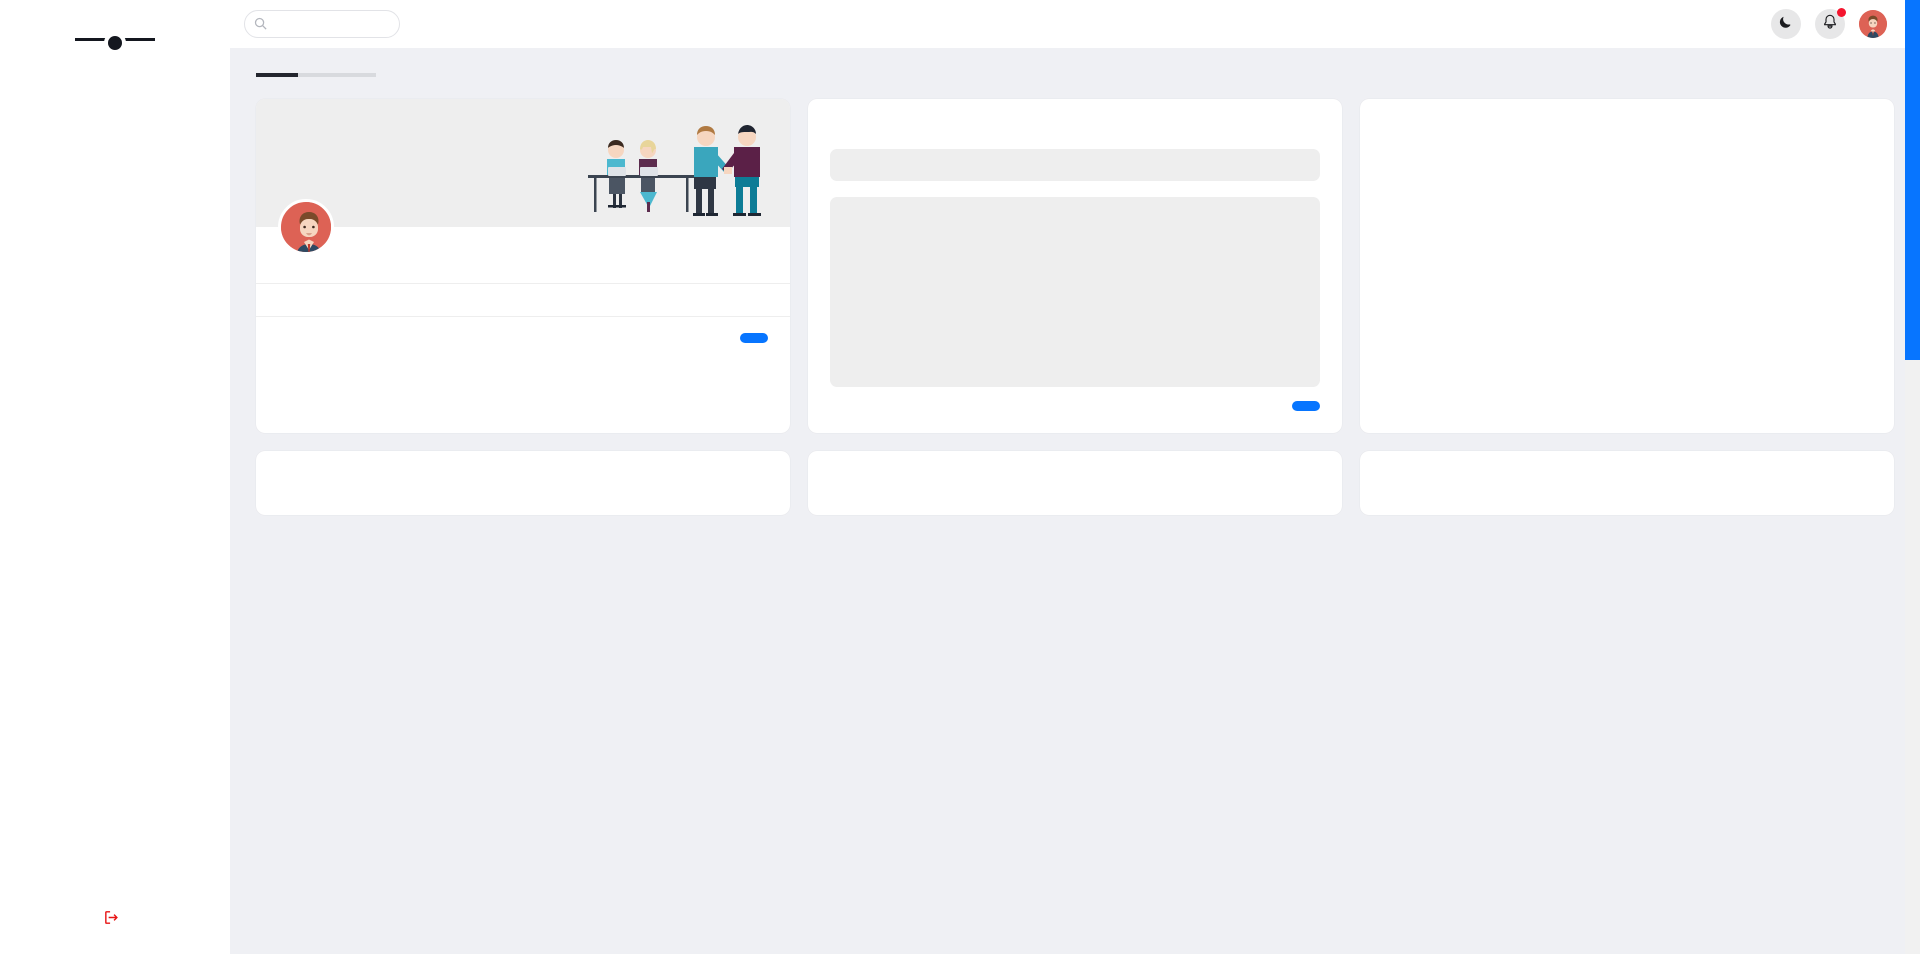 The image size is (1920, 954). Describe the element at coordinates (754, 338) in the screenshot. I see `profile-button` at that location.